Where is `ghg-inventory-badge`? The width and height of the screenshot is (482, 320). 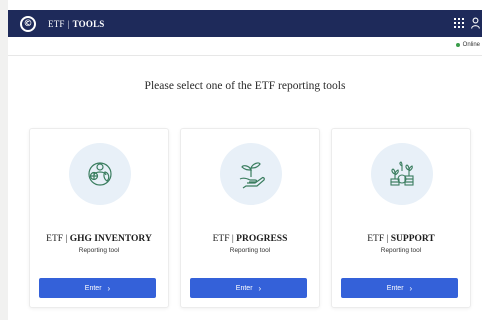 ghg-inventory-badge is located at coordinates (100, 174).